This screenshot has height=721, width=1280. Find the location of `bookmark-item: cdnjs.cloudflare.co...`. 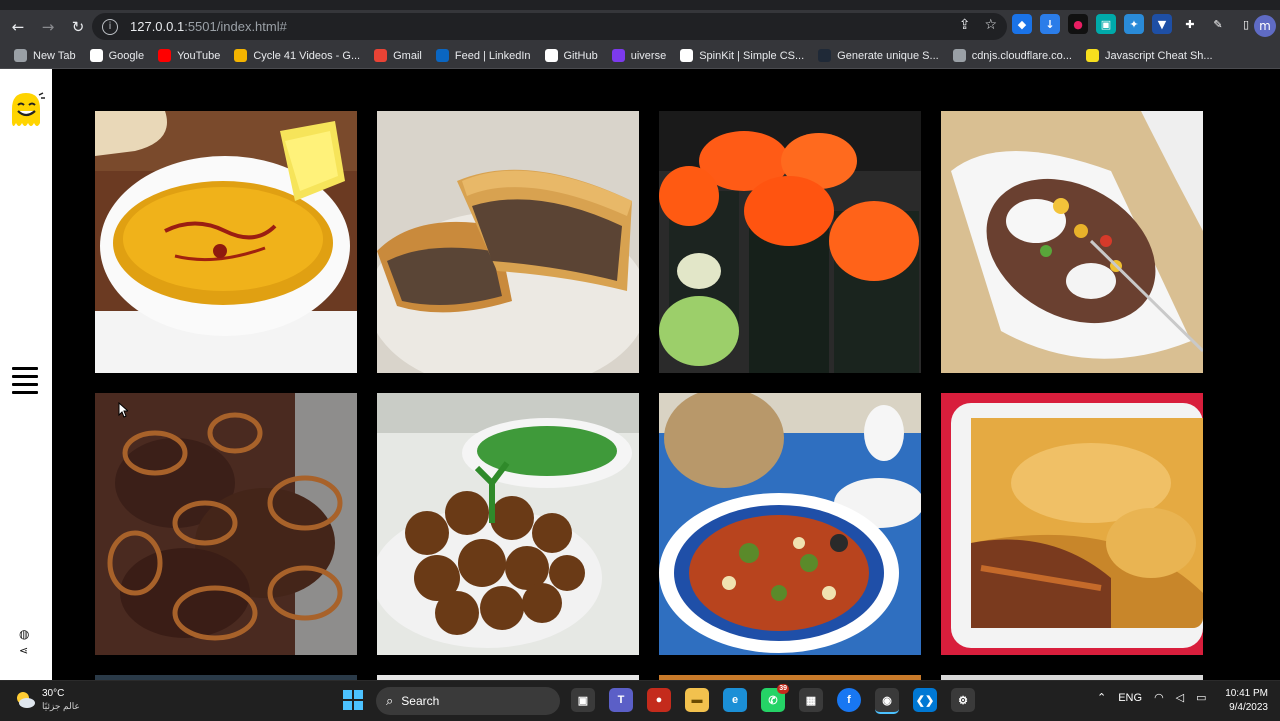

bookmark-item: cdnjs.cloudflare.co... is located at coordinates (1012, 55).